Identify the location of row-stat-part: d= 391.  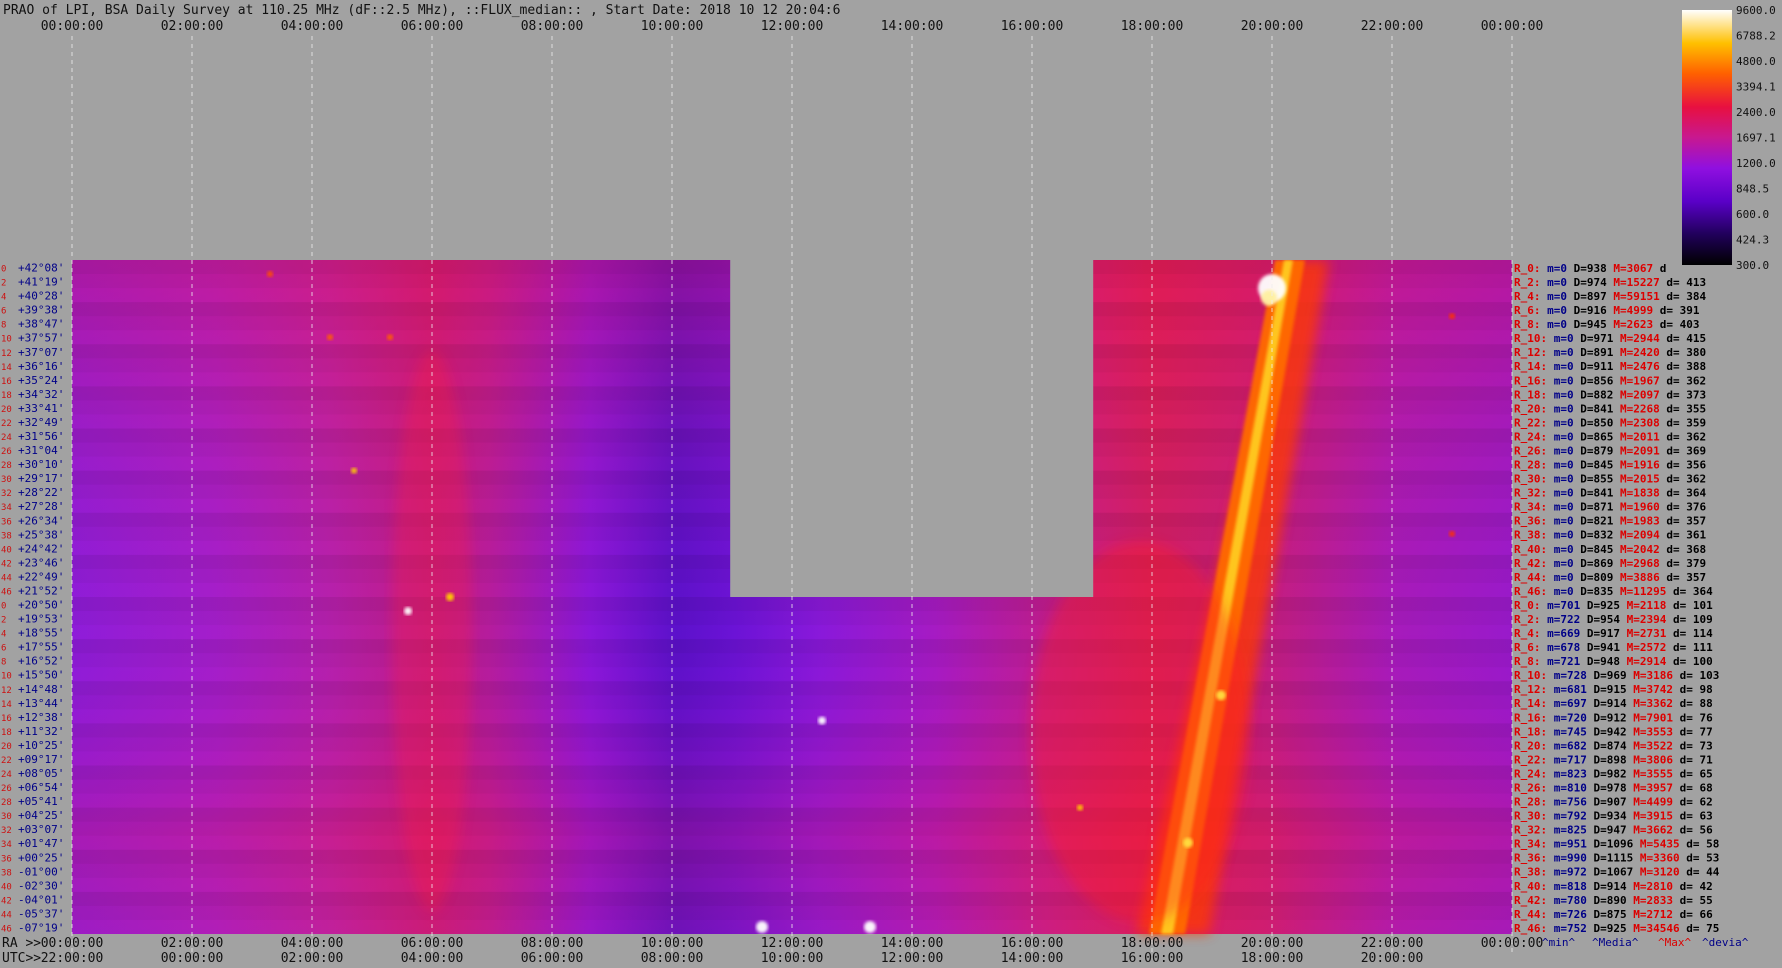
(1676, 310).